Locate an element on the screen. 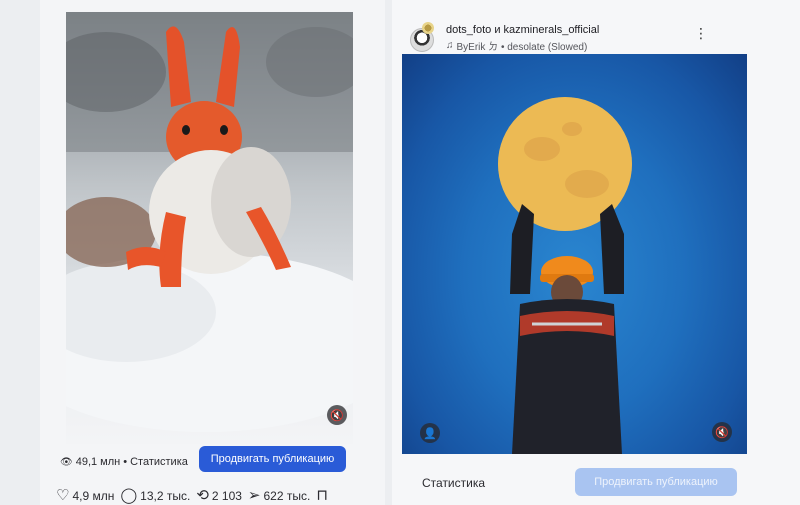 This screenshot has width=800, height=505. audio-track: ♫ ByErik ㄉ • desolate (Slowed) is located at coordinates (516, 45).